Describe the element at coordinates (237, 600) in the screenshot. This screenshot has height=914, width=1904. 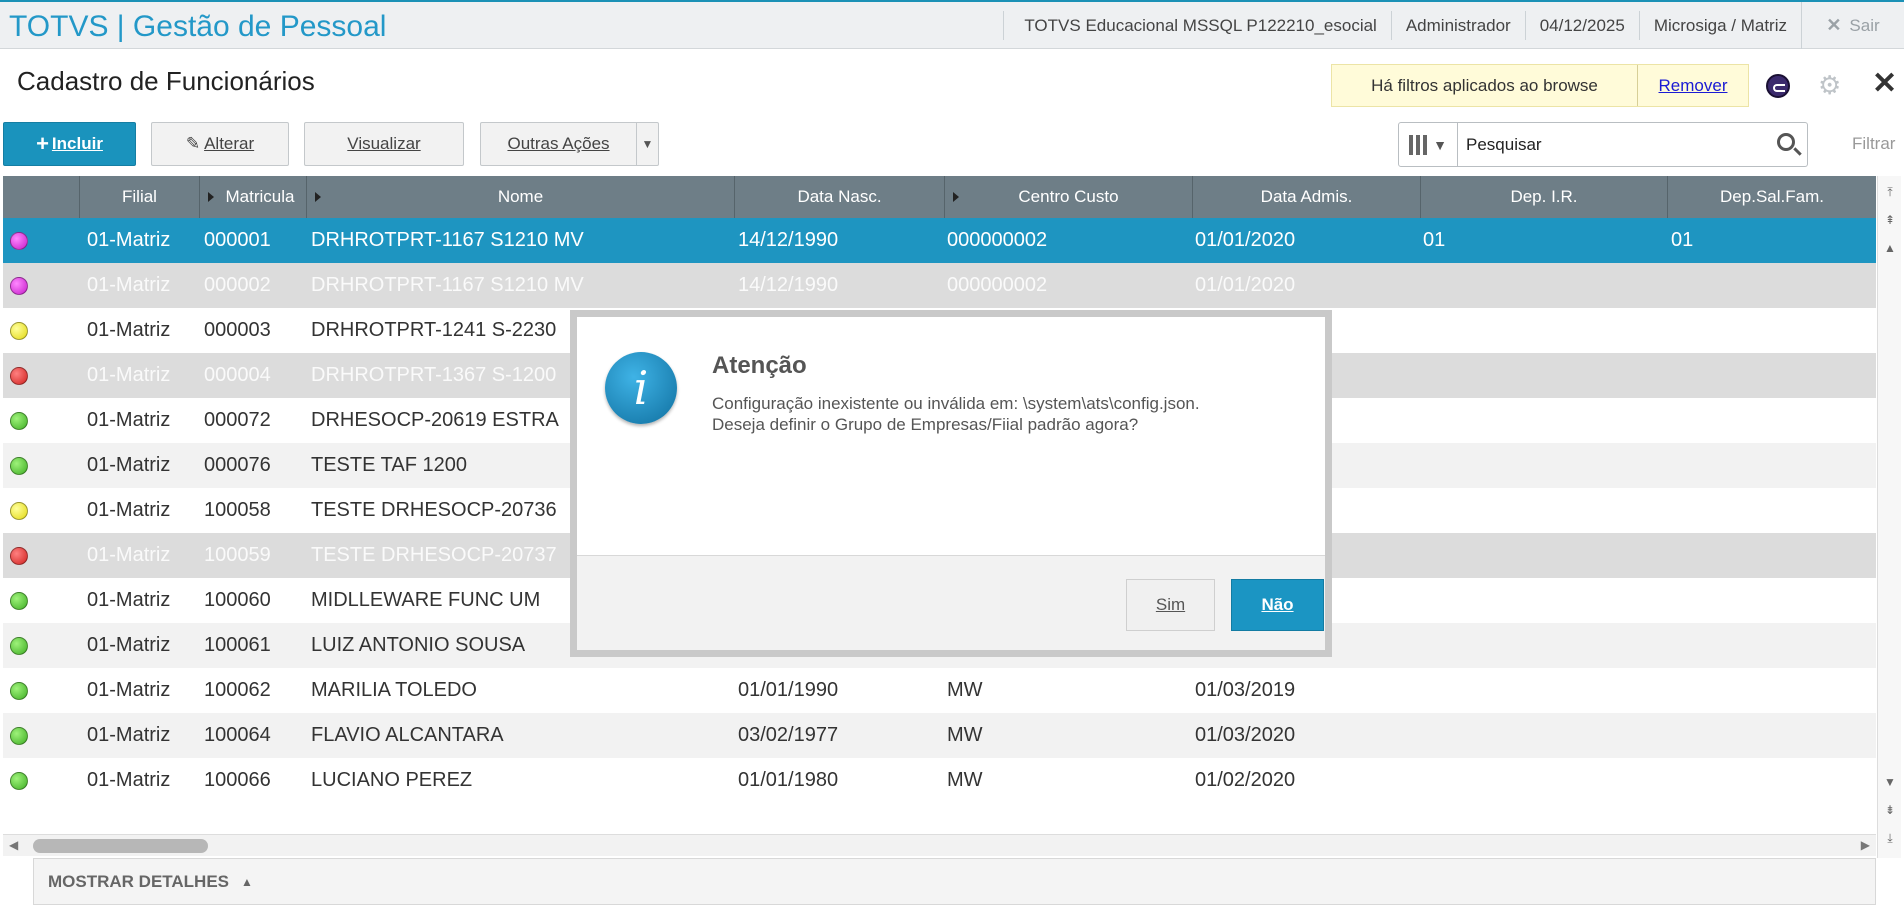
I see `cell-matricula: 100060` at that location.